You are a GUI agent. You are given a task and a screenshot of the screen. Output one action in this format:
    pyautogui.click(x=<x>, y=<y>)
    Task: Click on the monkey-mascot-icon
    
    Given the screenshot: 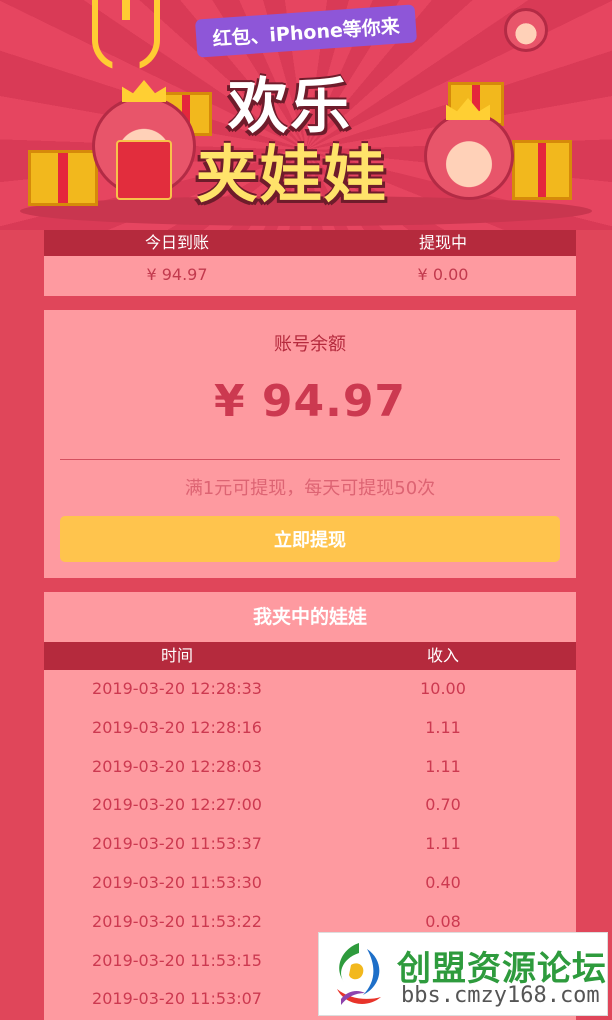 What is the action you would take?
    pyautogui.click(x=469, y=156)
    